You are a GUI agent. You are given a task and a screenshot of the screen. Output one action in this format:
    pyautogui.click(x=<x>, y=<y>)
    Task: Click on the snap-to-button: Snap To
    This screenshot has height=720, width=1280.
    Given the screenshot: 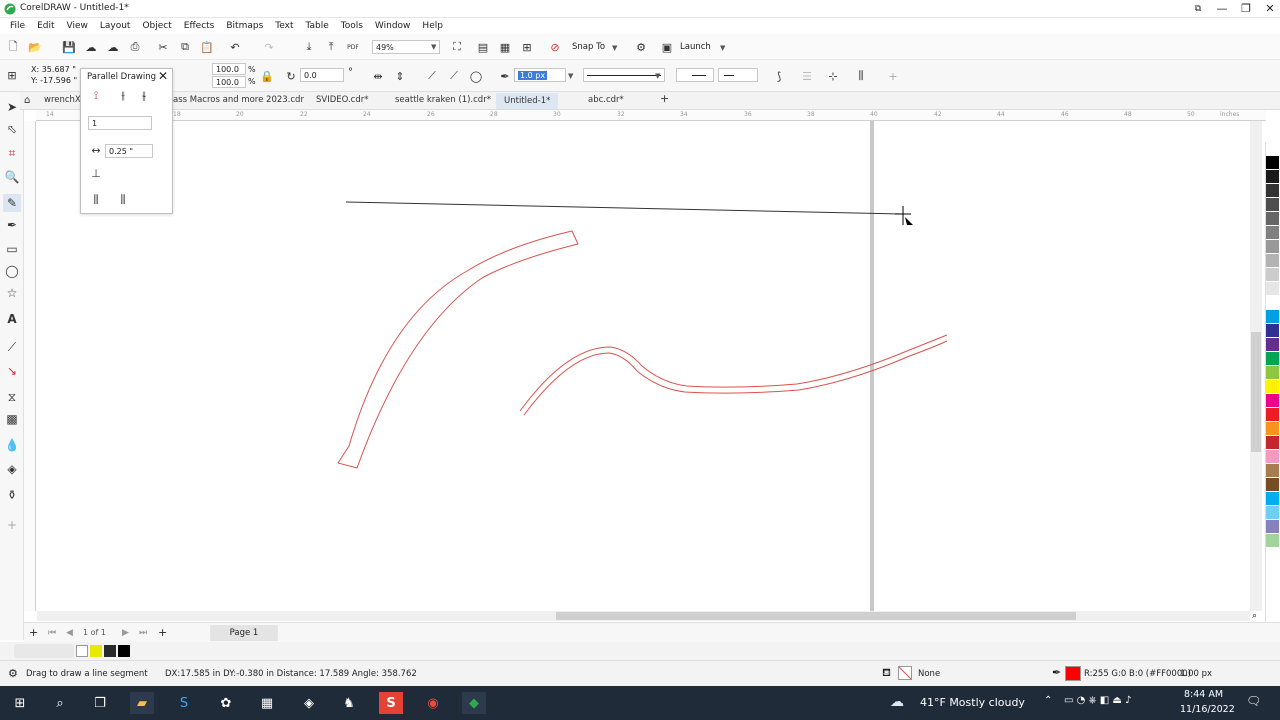 What is the action you would take?
    pyautogui.click(x=588, y=47)
    